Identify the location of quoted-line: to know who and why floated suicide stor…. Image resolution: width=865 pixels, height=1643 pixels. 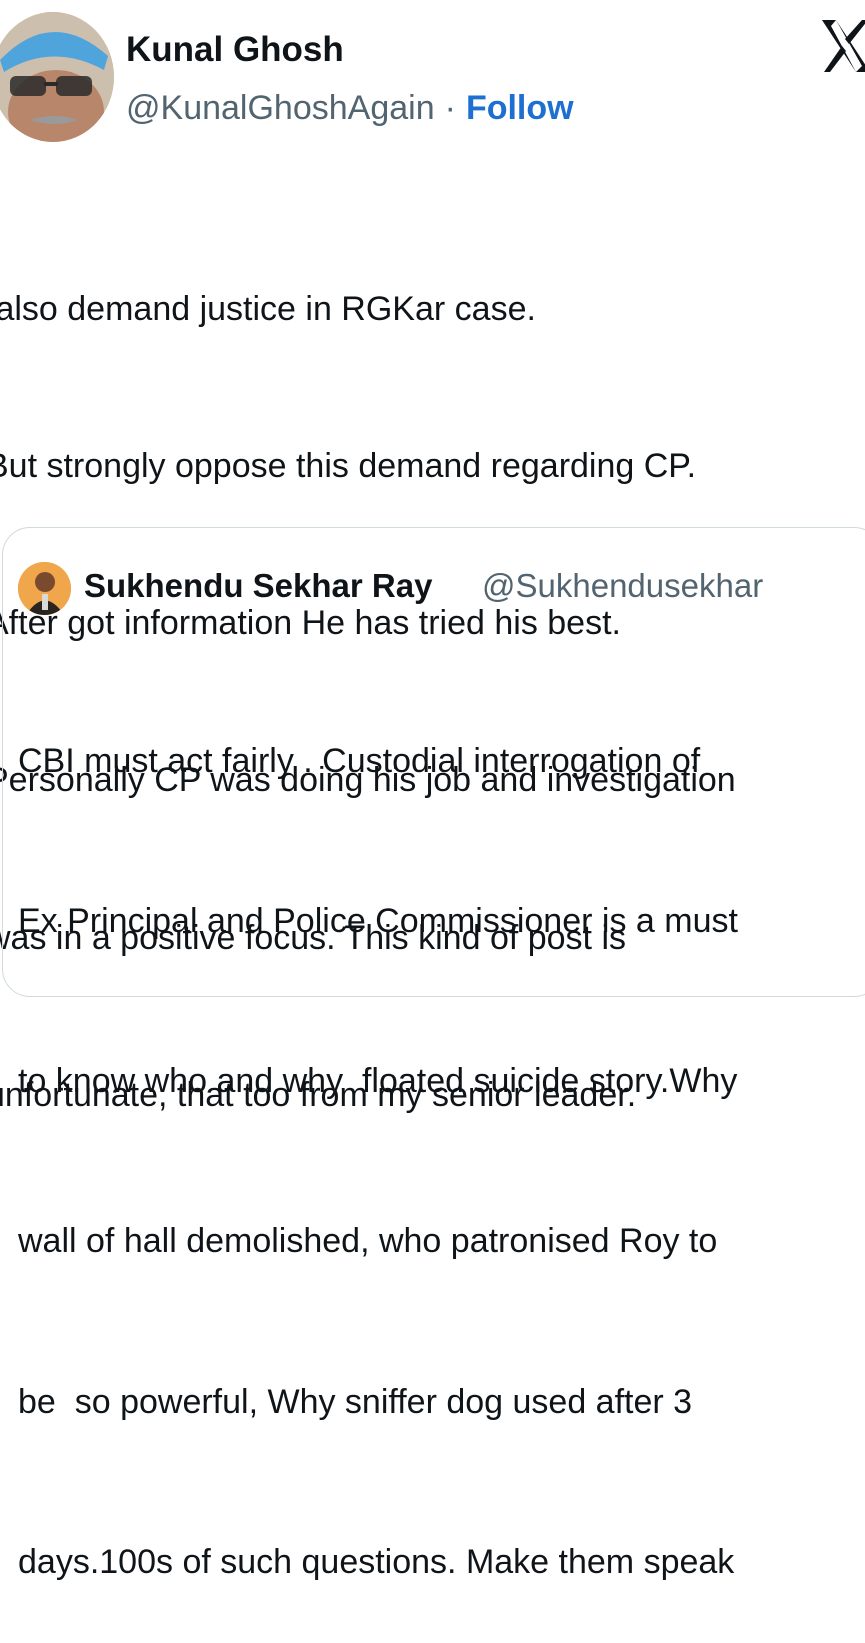
(378, 1081).